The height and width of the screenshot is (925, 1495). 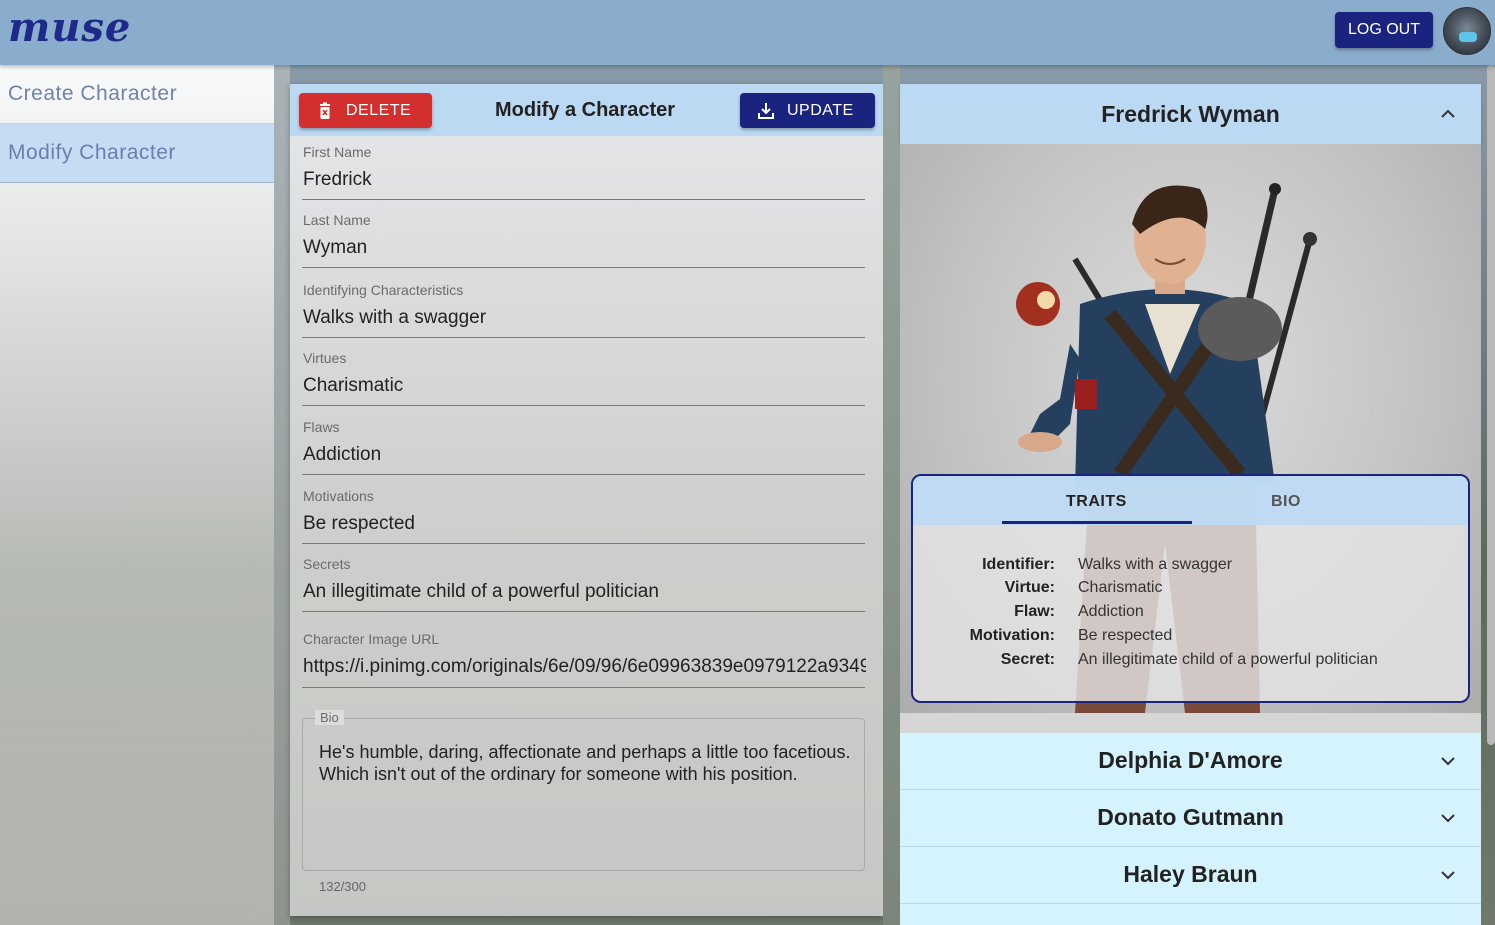 I want to click on delete-button-label: DELETE, so click(x=379, y=110).